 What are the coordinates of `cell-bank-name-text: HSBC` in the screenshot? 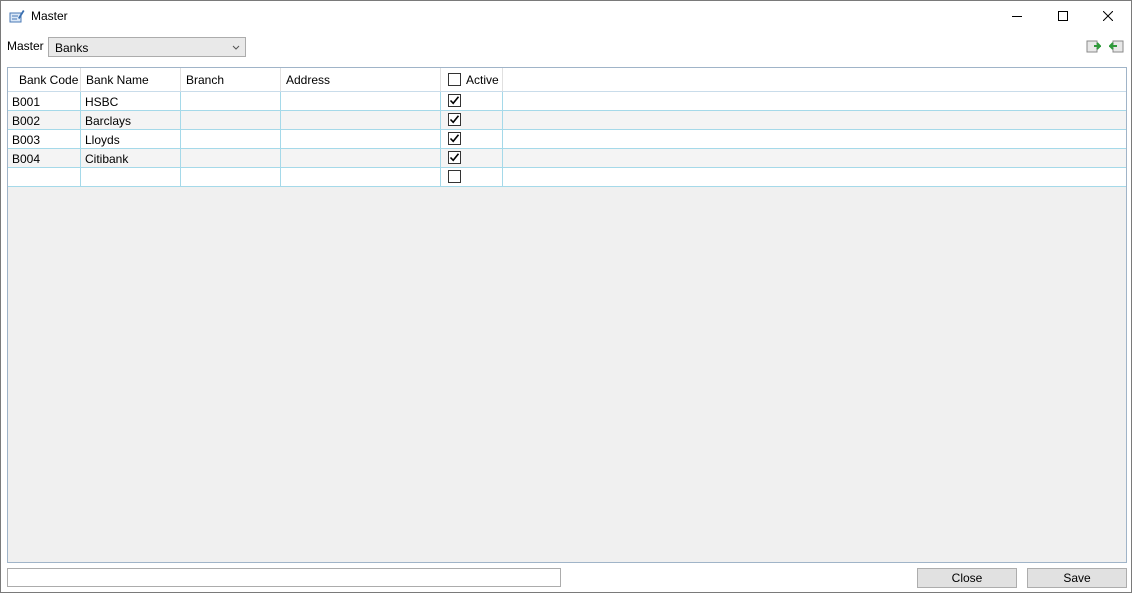 It's located at (102, 102).